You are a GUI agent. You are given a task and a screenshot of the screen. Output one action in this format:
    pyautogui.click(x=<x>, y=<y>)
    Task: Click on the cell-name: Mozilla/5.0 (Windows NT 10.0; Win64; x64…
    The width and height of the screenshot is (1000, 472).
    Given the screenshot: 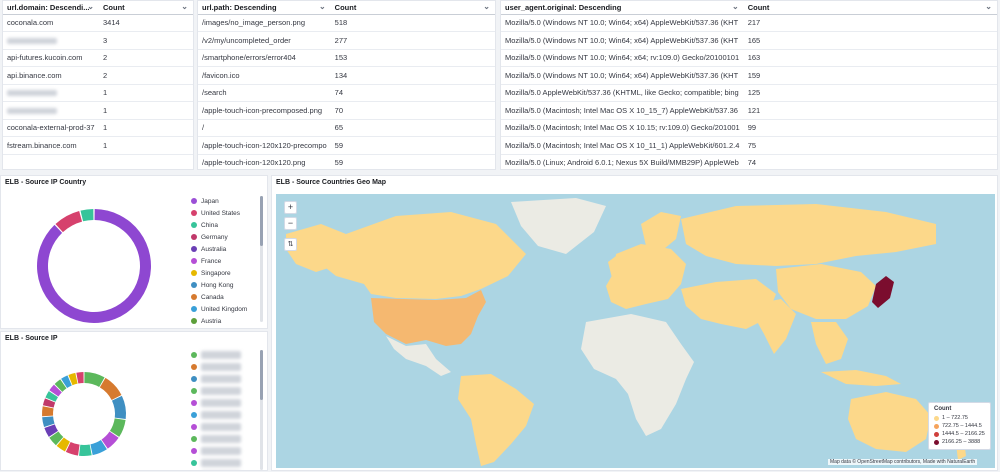 What is the action you would take?
    pyautogui.click(x=622, y=75)
    